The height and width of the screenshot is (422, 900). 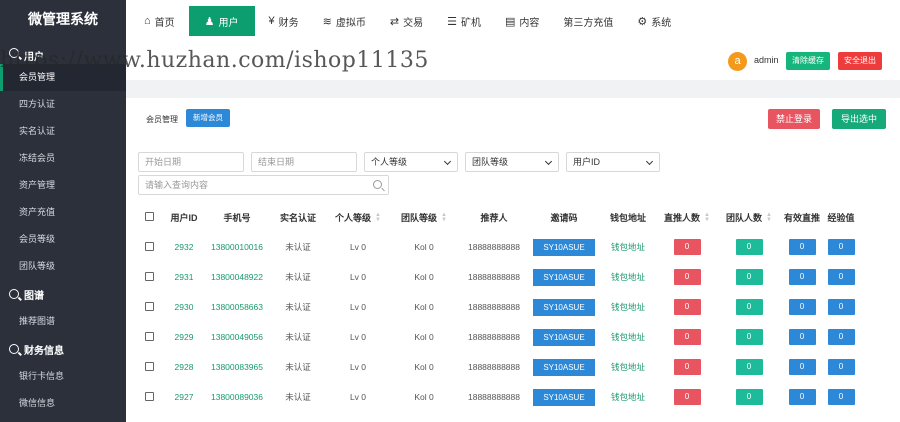 What do you see at coordinates (237, 367) in the screenshot?
I see `cell-phone-link: 13800083965` at bounding box center [237, 367].